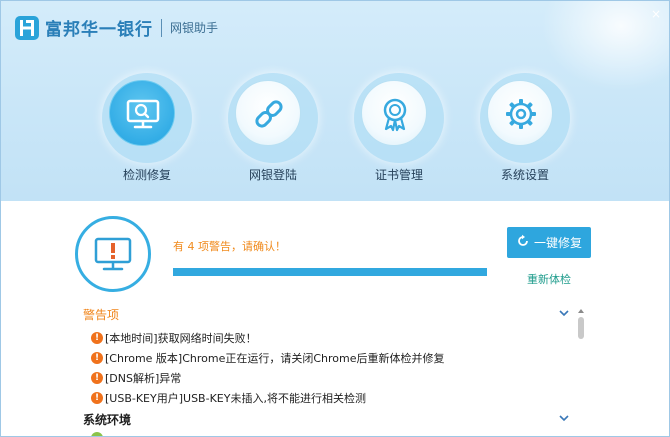 The image size is (670, 437). I want to click on nav-label: 系统设置, so click(524, 175).